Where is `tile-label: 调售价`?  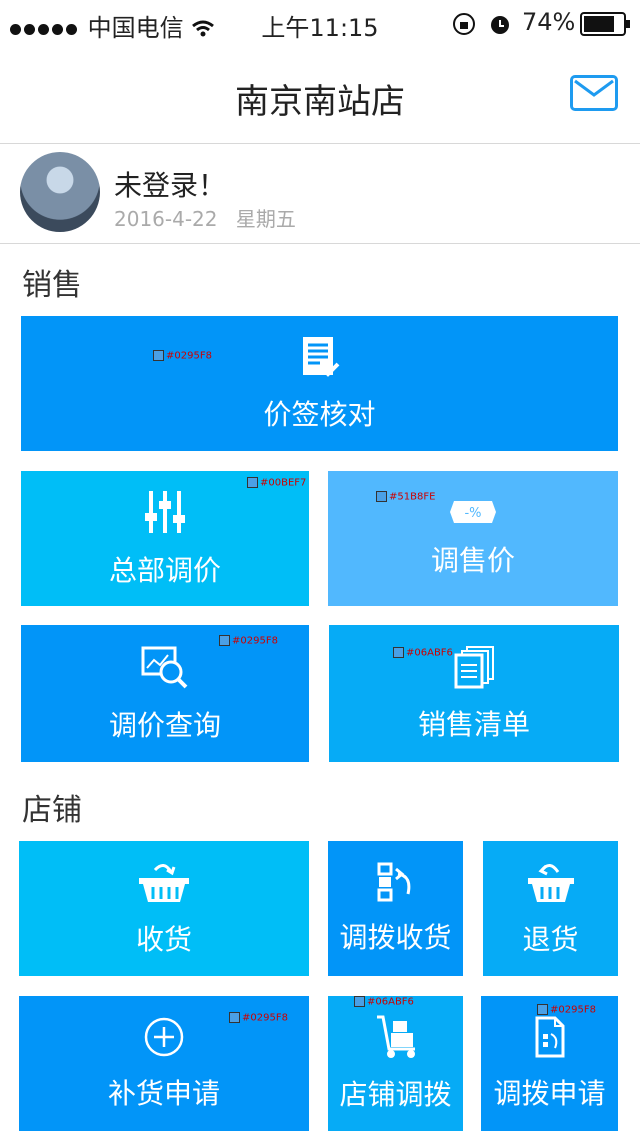
tile-label: 调售价 is located at coordinates (472, 560).